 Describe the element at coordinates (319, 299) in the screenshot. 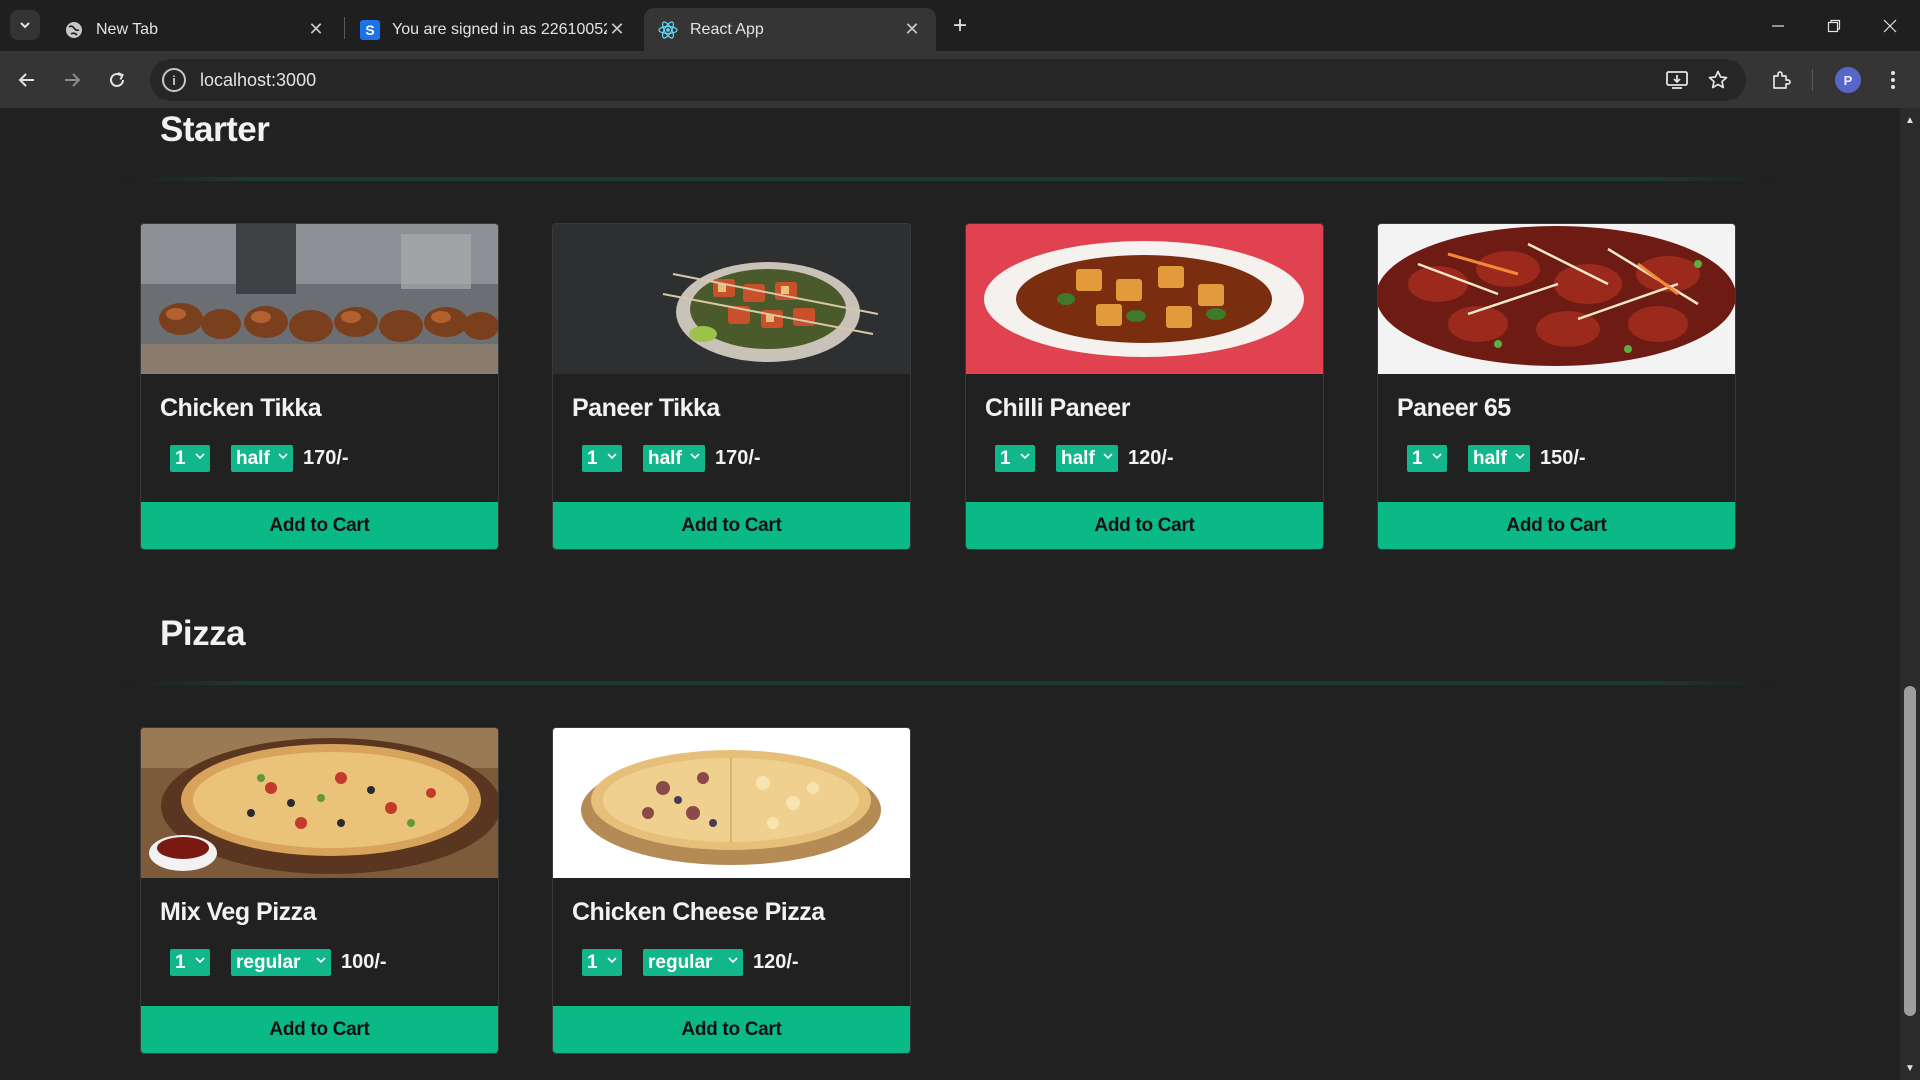

I see `food-image-chicken-tikka` at that location.